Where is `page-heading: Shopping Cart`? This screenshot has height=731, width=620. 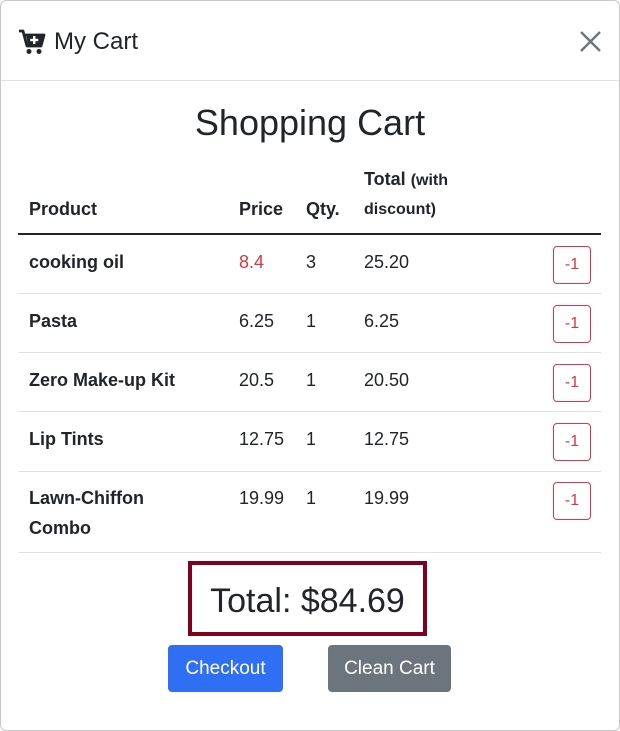
page-heading: Shopping Cart is located at coordinates (310, 122).